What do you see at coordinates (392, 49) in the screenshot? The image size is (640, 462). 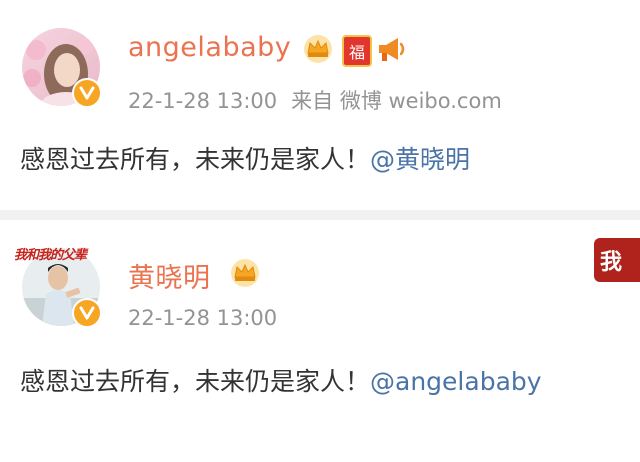 I see `megaphone-icon` at bounding box center [392, 49].